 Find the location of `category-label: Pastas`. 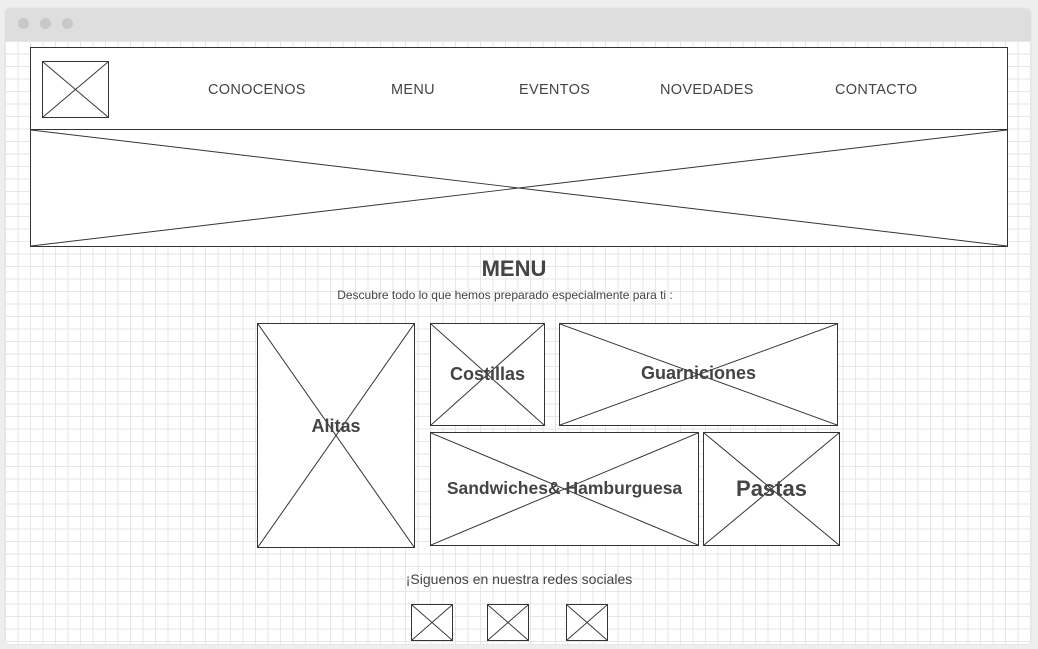

category-label: Pastas is located at coordinates (771, 488).